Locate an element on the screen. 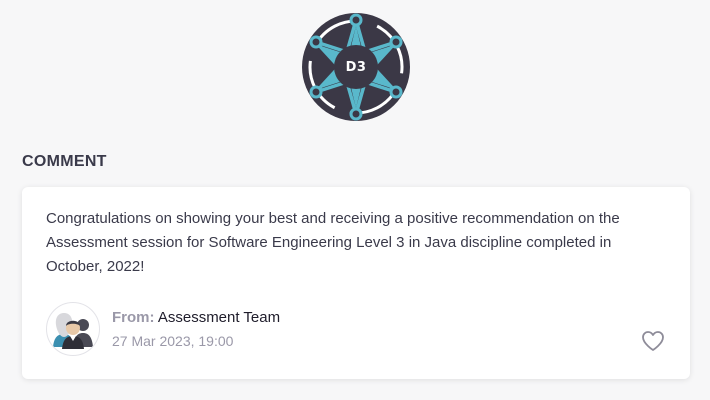 The image size is (710, 400). author-name: Assessment Team is located at coordinates (219, 317).